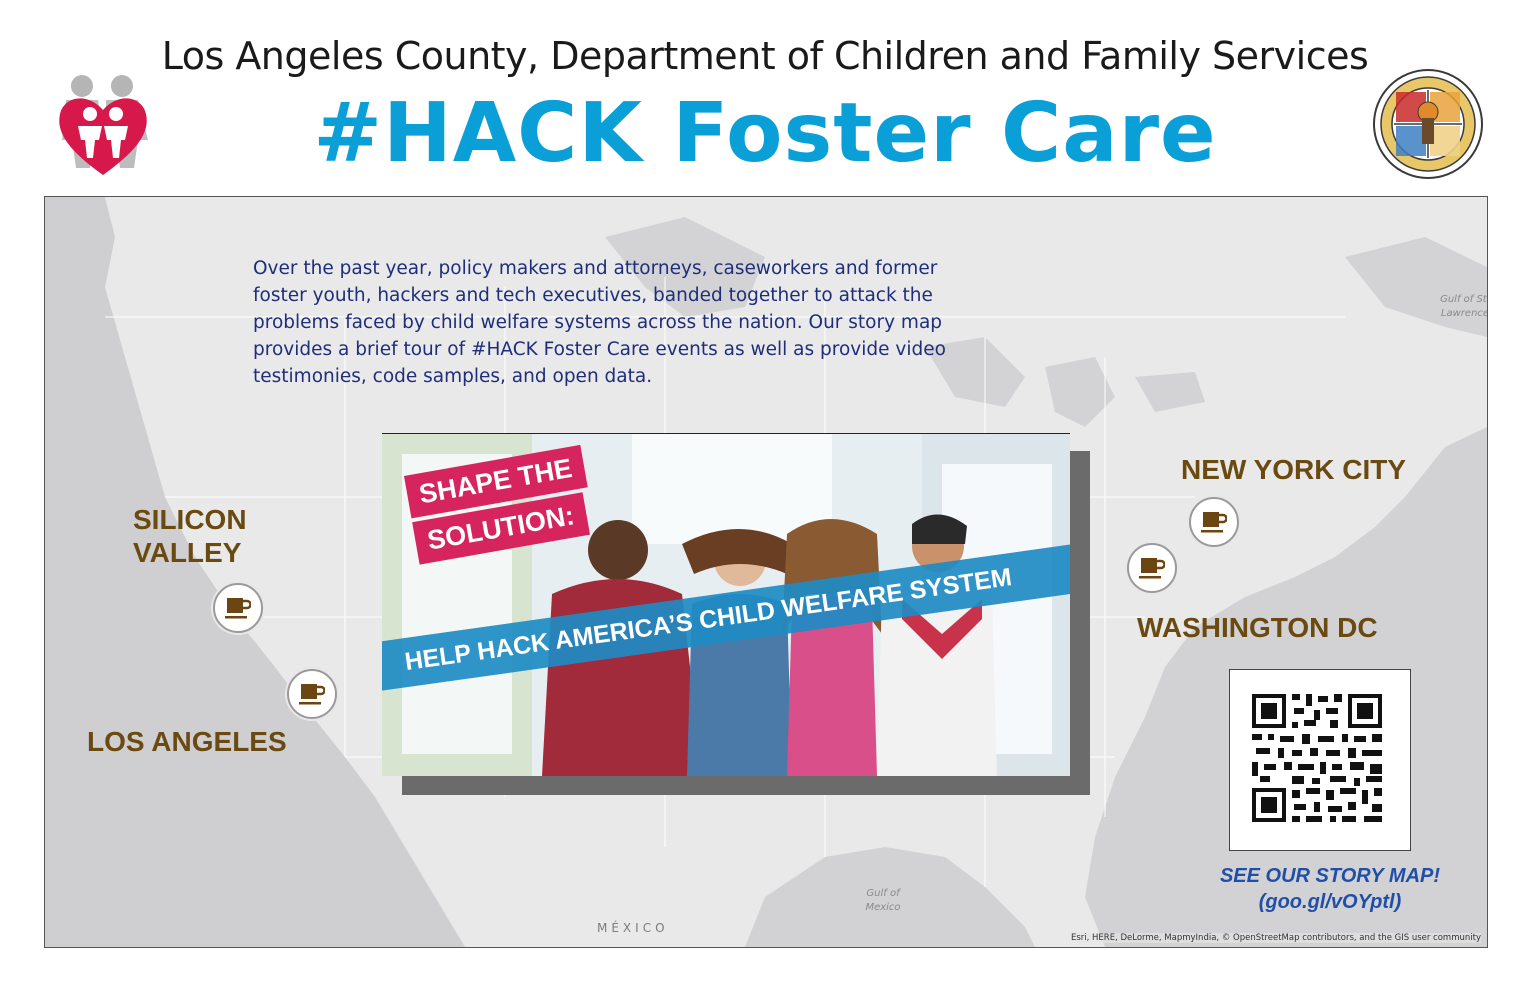  Describe the element at coordinates (187, 741) in the screenshot. I see `city-label-los-angeles: LOS ANGELES` at that location.